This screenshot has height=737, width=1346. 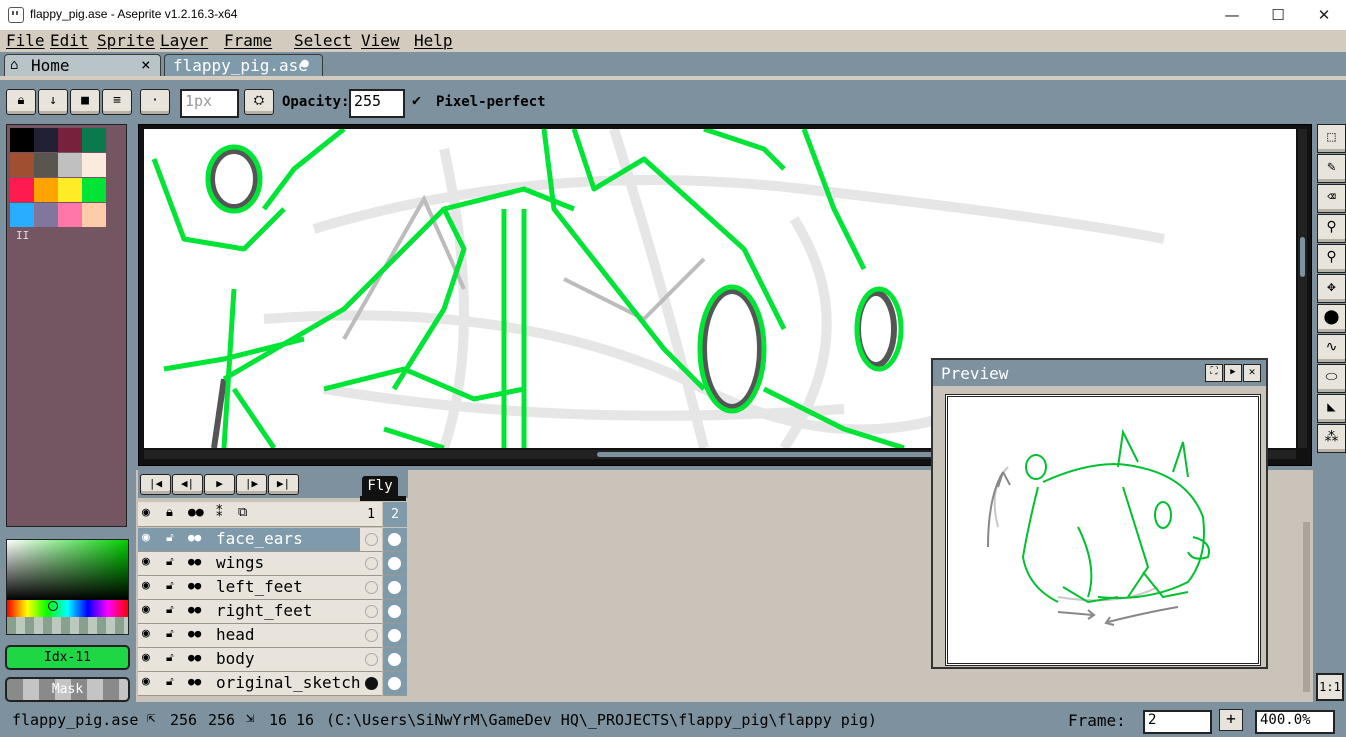 I want to click on foreground-color-button: Idx-11, so click(x=67, y=657).